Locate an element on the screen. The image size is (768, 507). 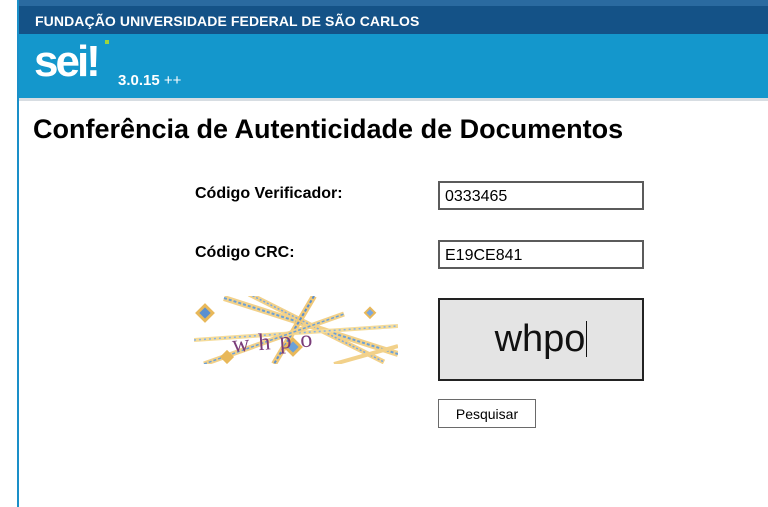
brand-bar: sei! 3.0.15 ++ is located at coordinates (393, 66).